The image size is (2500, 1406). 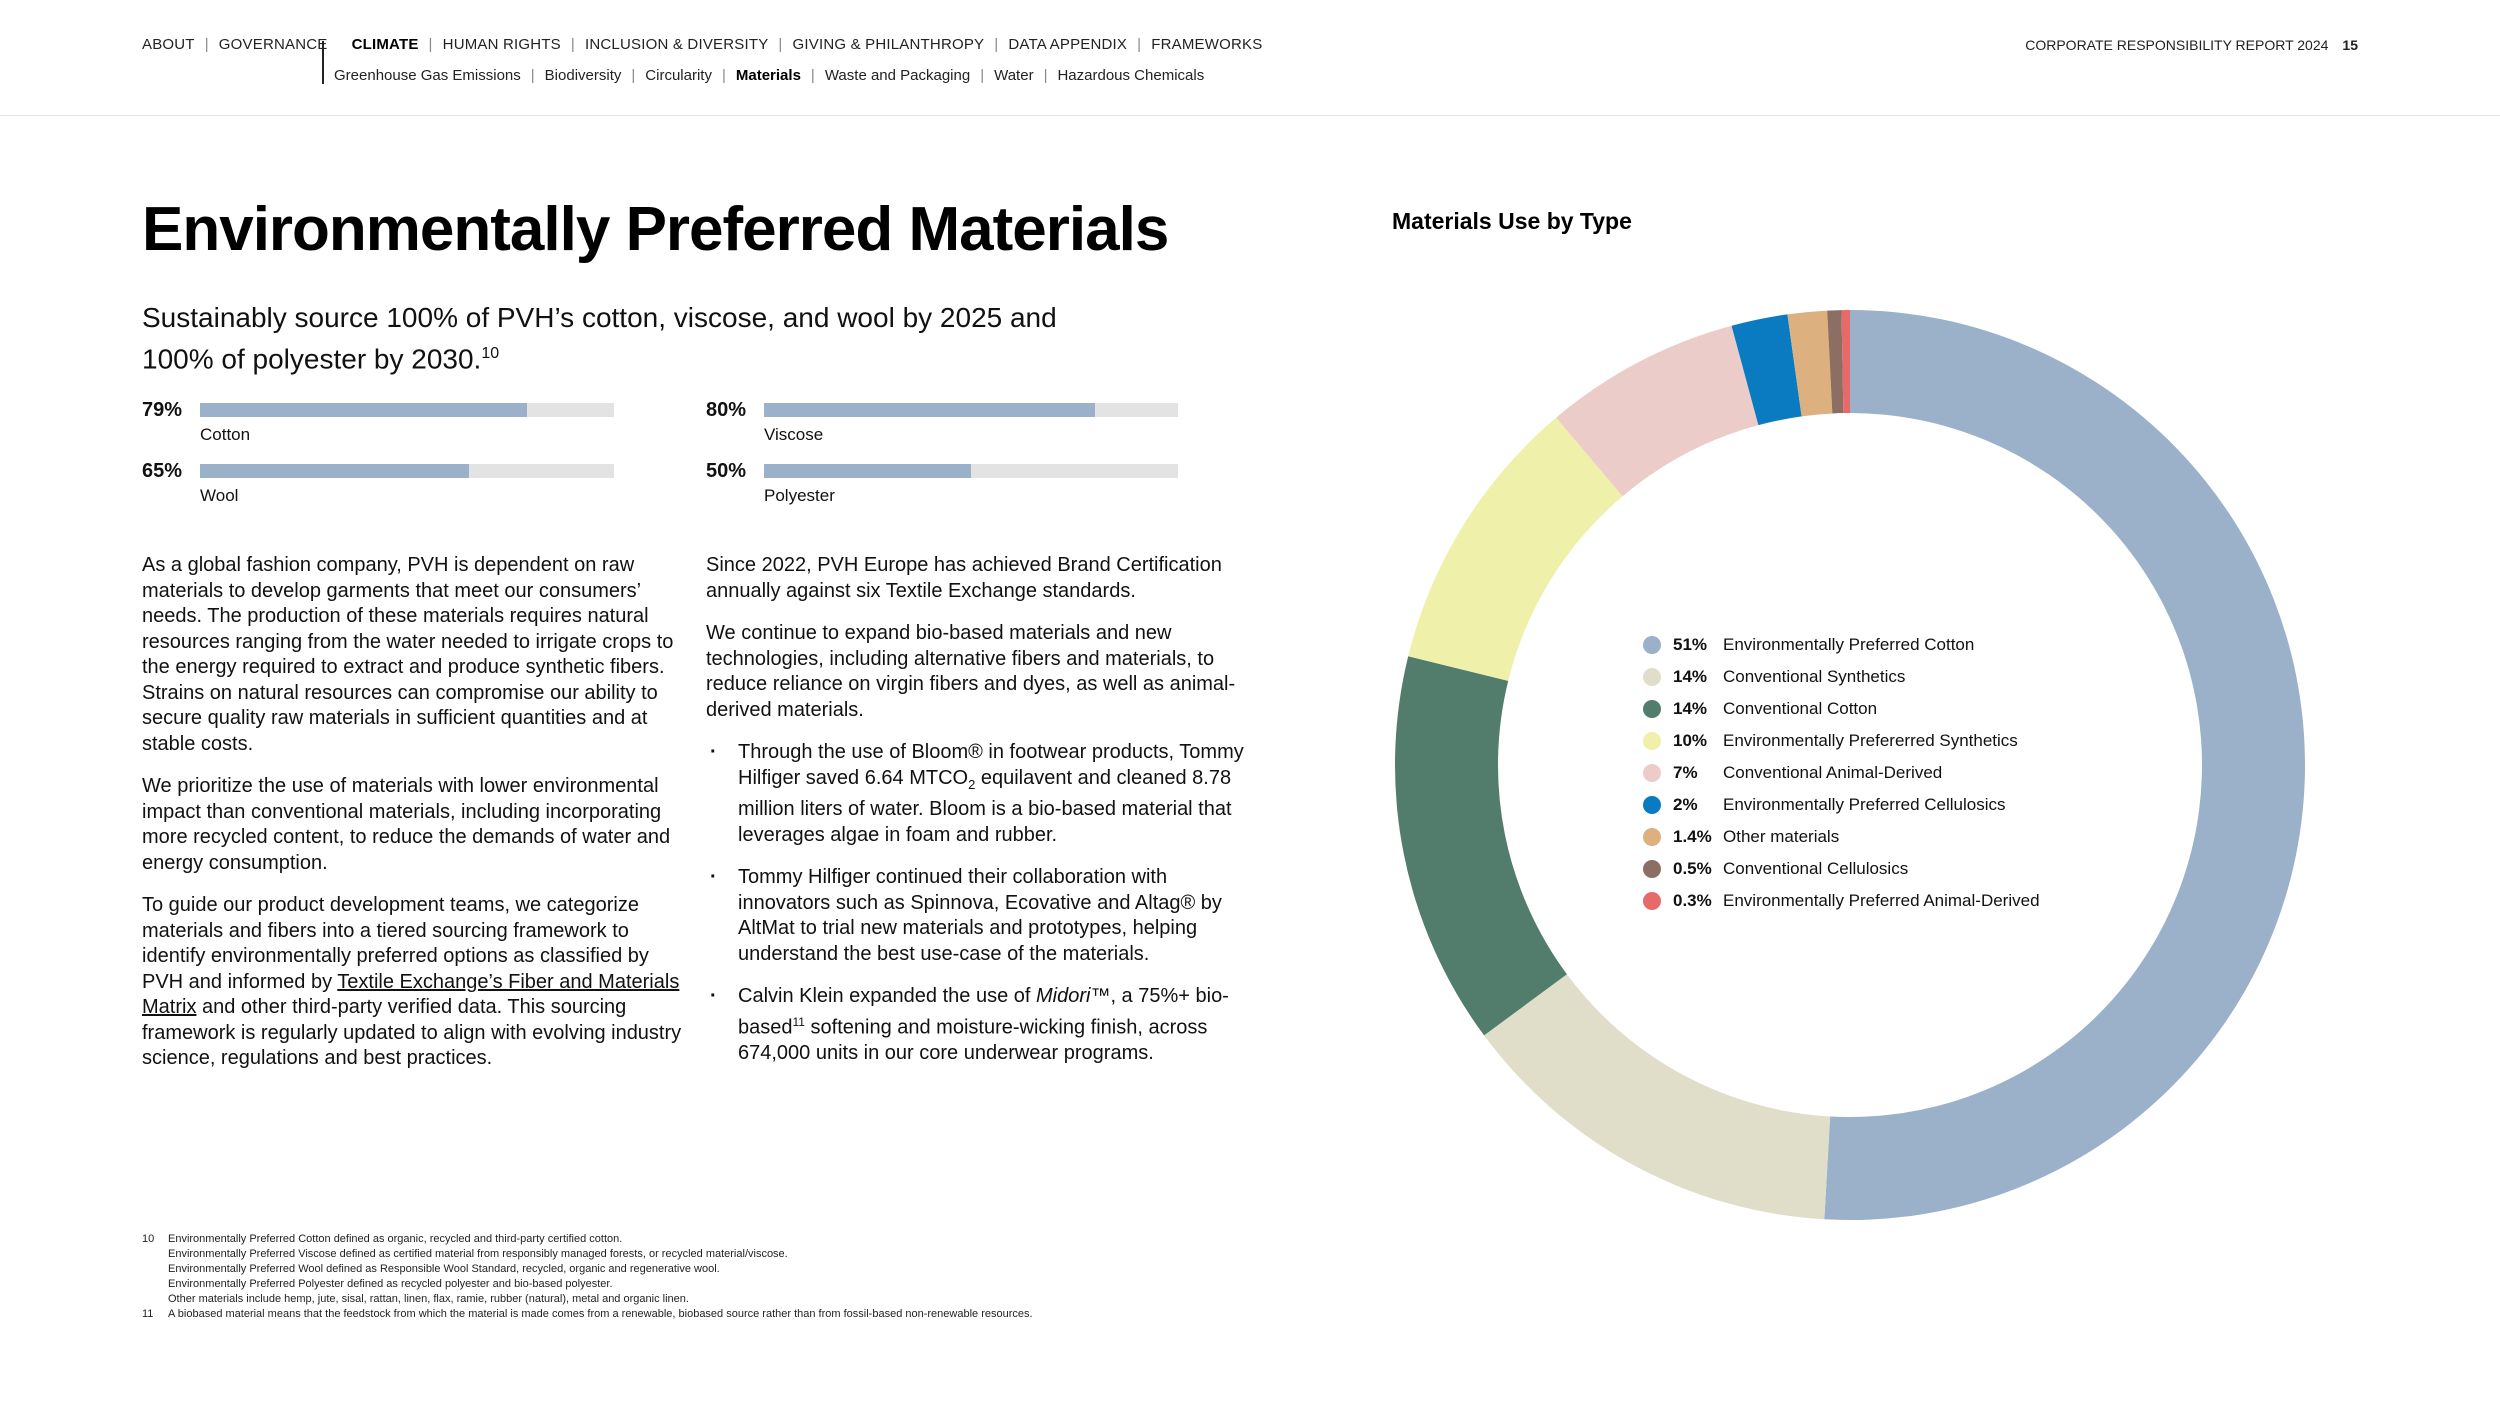 I want to click on subnav-waste-packaging: Waste and Packaging, so click(x=897, y=75).